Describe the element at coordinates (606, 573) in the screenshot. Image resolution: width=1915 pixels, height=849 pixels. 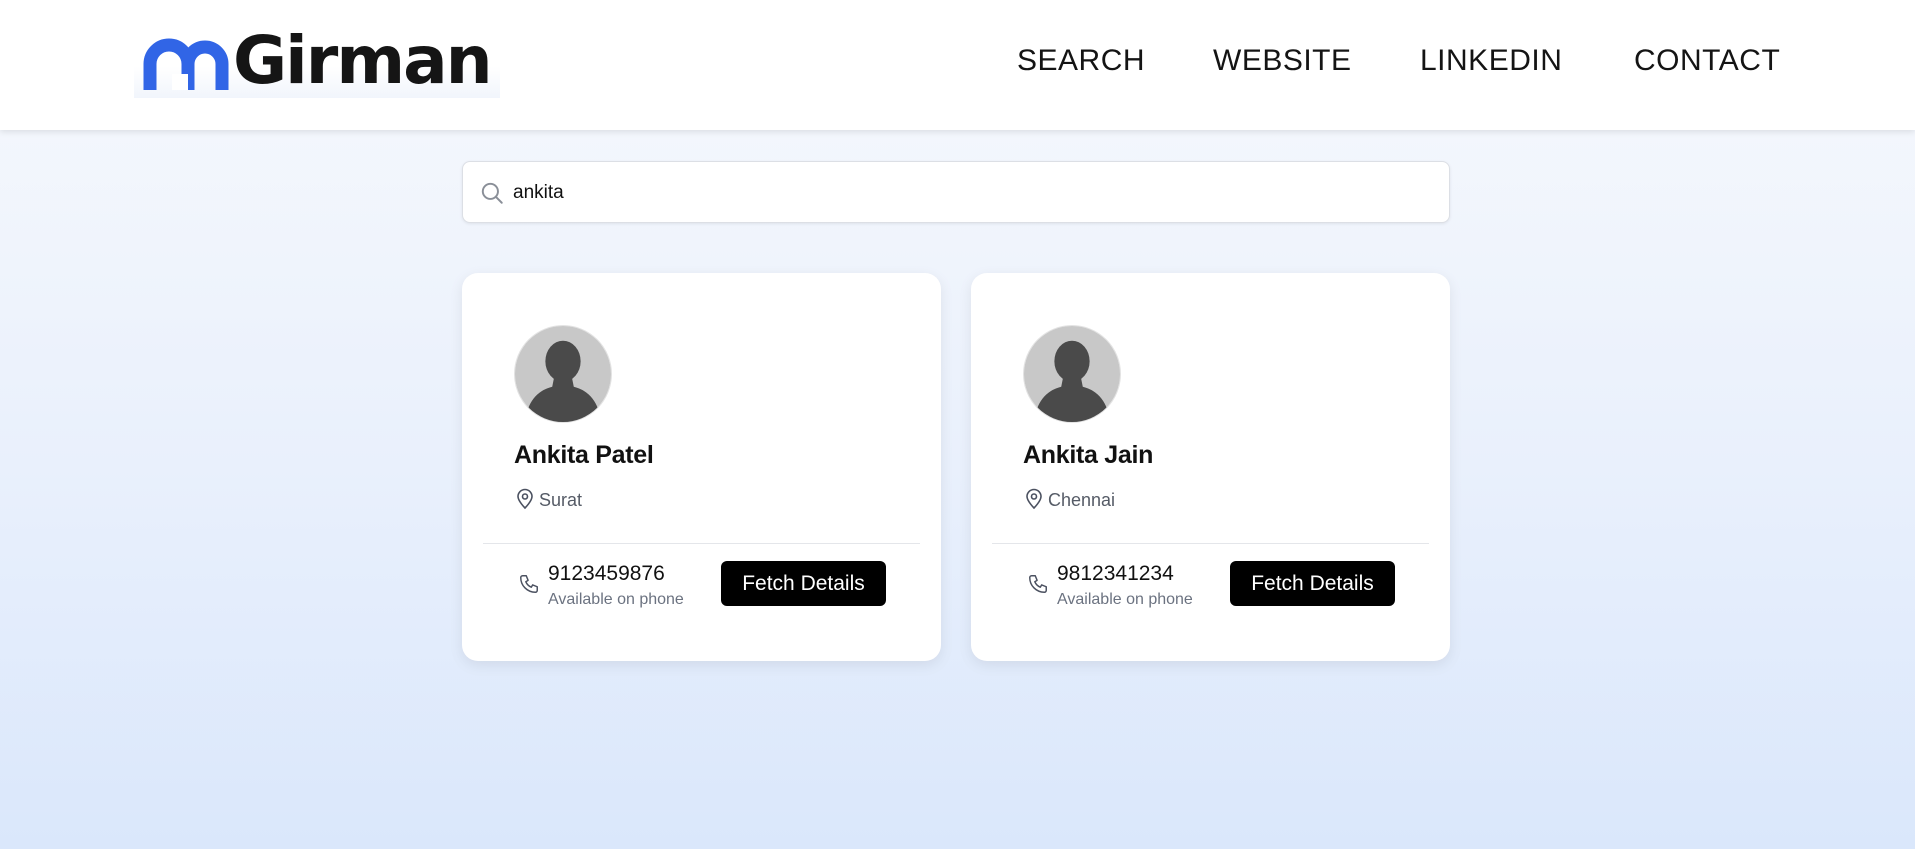
I see `phone-number: 9123459876` at that location.